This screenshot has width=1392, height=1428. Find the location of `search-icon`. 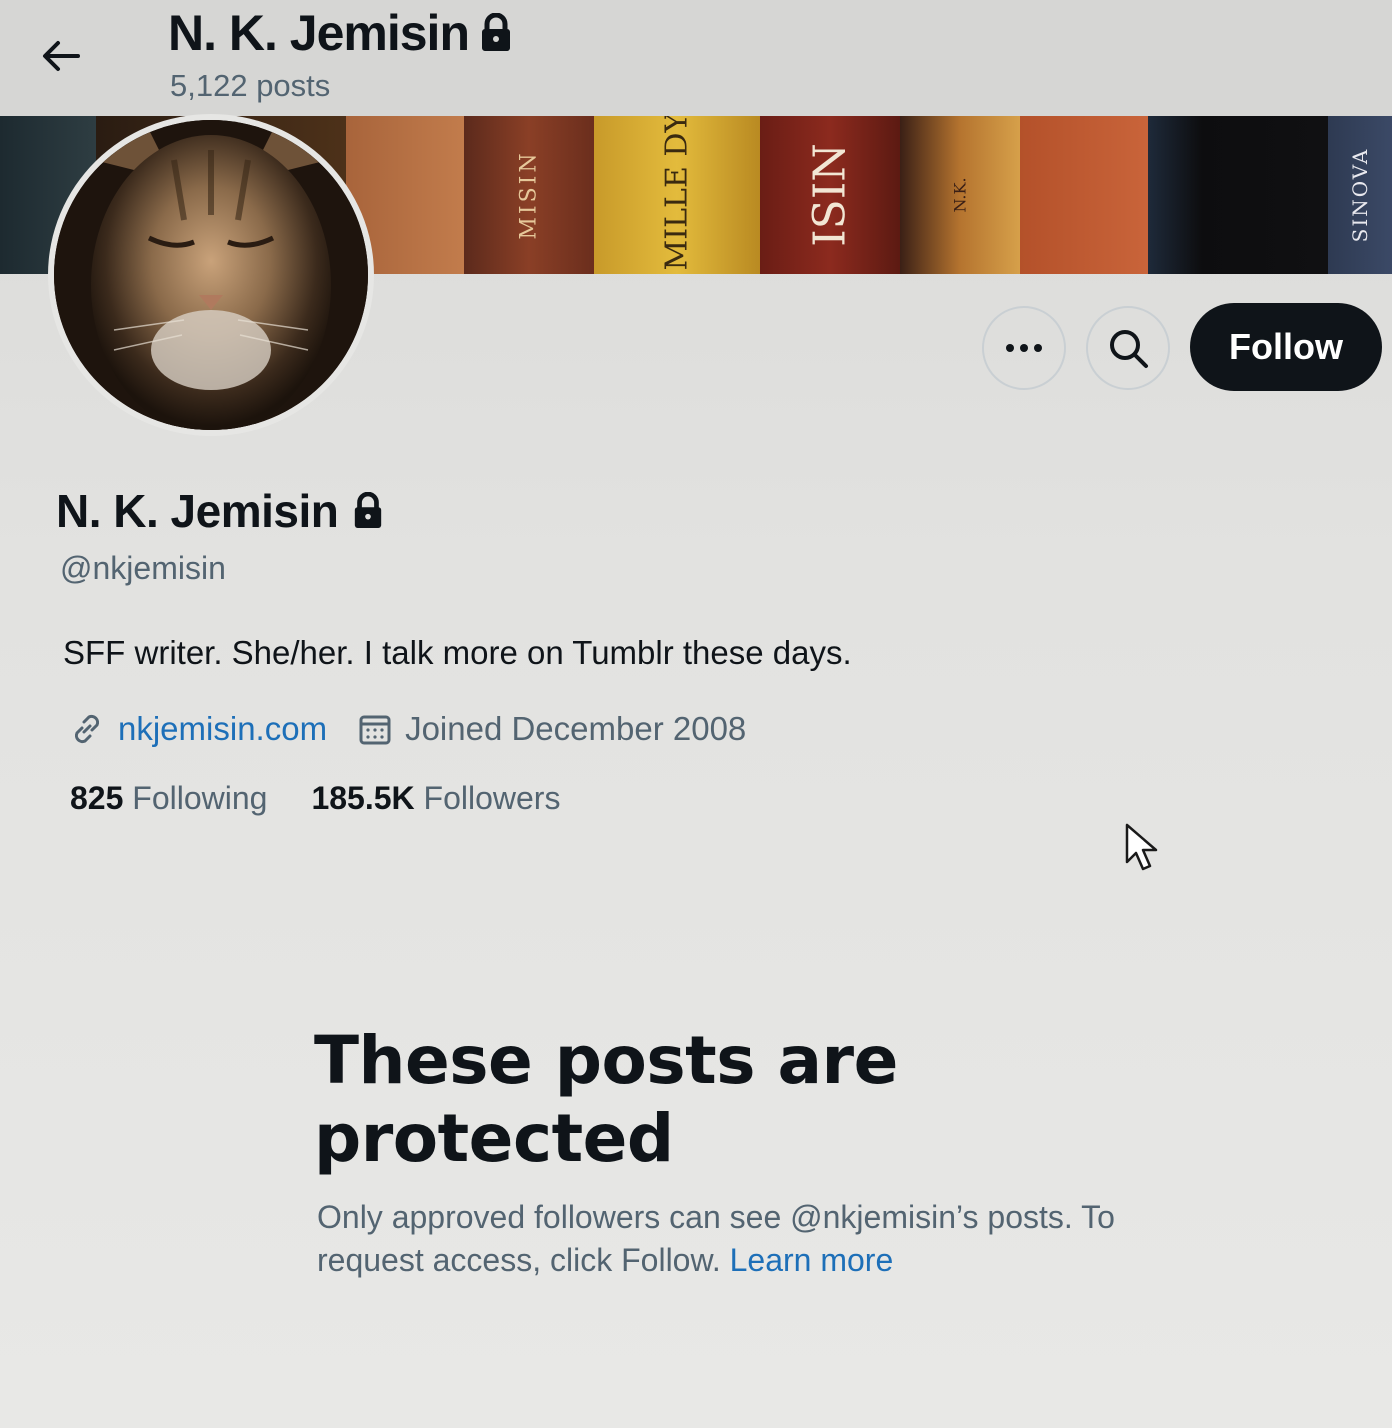

search-icon is located at coordinates (1129, 349).